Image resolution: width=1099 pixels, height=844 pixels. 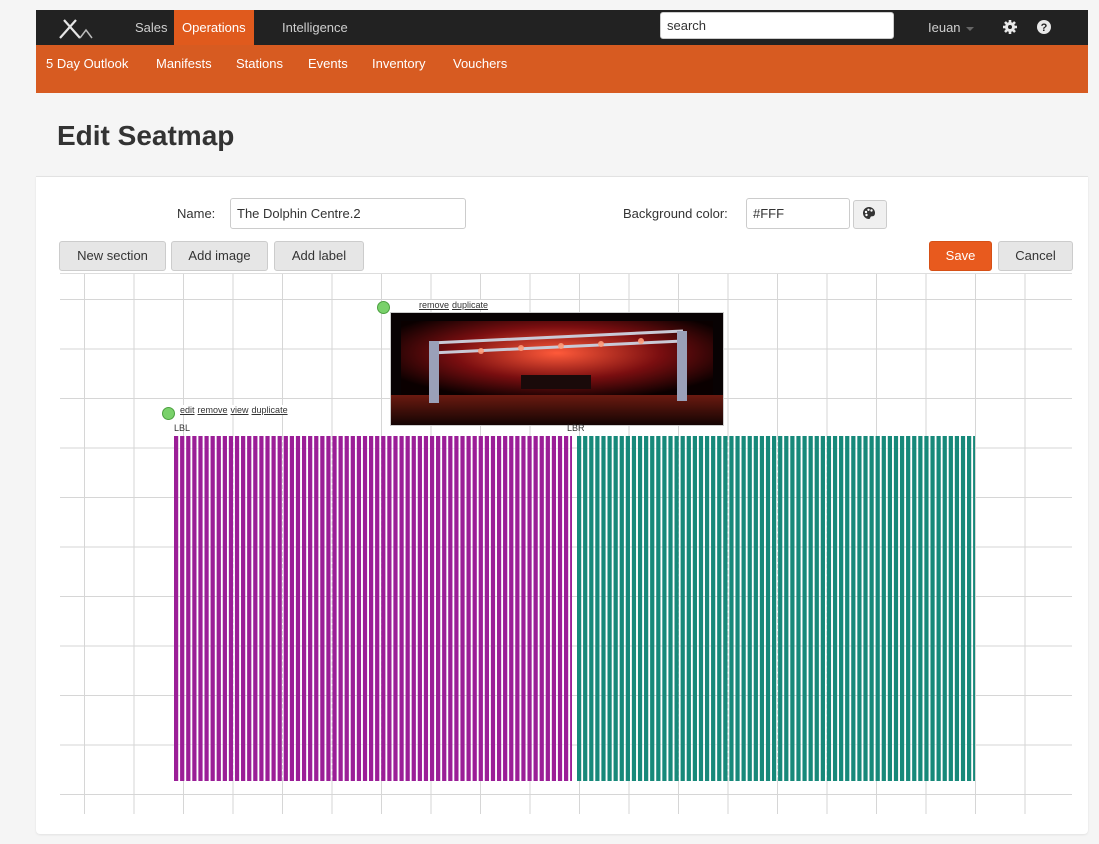 What do you see at coordinates (373, 608) in the screenshot?
I see `seat-section-lbl` at bounding box center [373, 608].